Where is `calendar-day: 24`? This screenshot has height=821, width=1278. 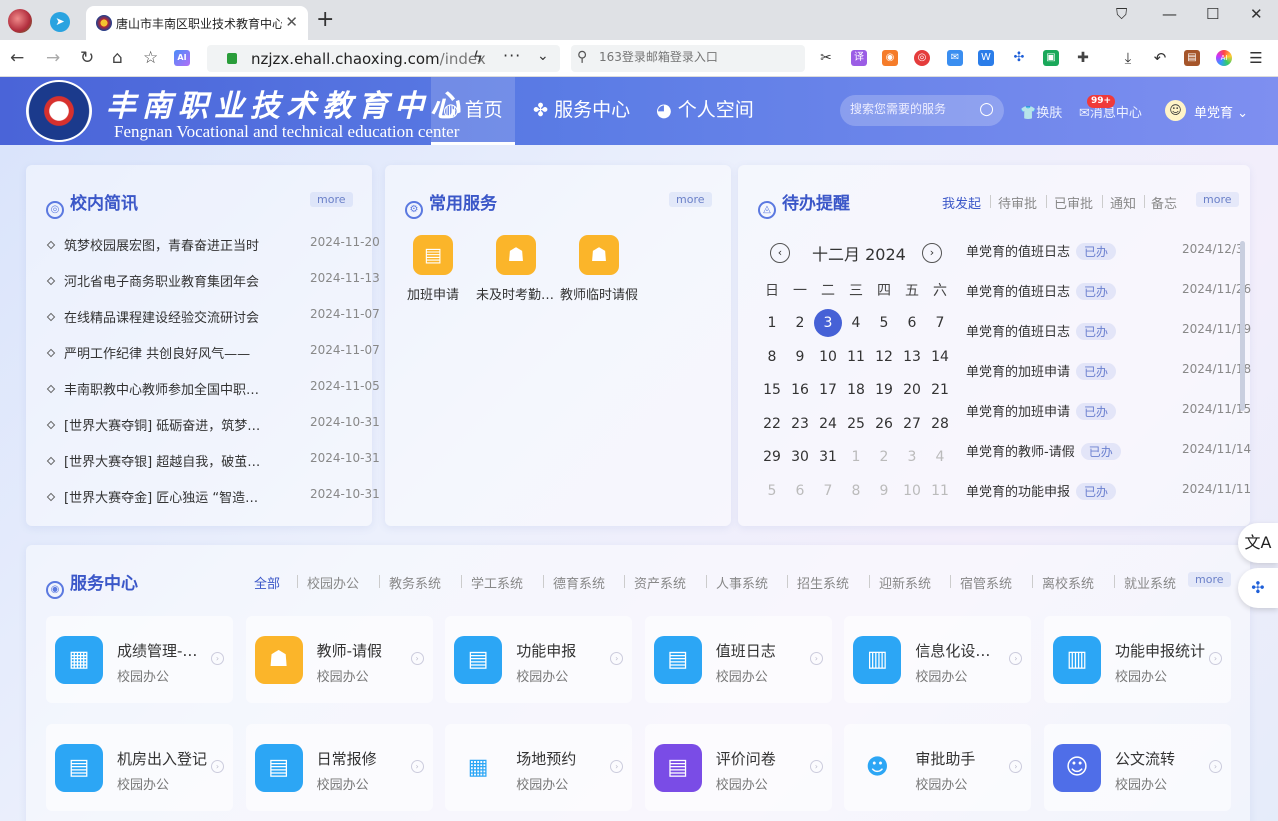 calendar-day: 24 is located at coordinates (828, 424).